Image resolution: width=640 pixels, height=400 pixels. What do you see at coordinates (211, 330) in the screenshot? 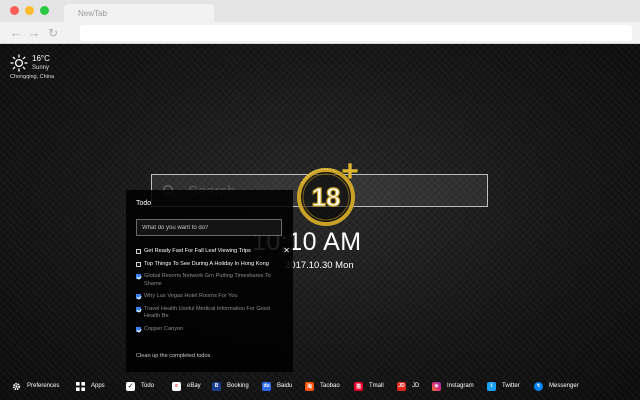
I see `todo-item: Copper Canyon` at bounding box center [211, 330].